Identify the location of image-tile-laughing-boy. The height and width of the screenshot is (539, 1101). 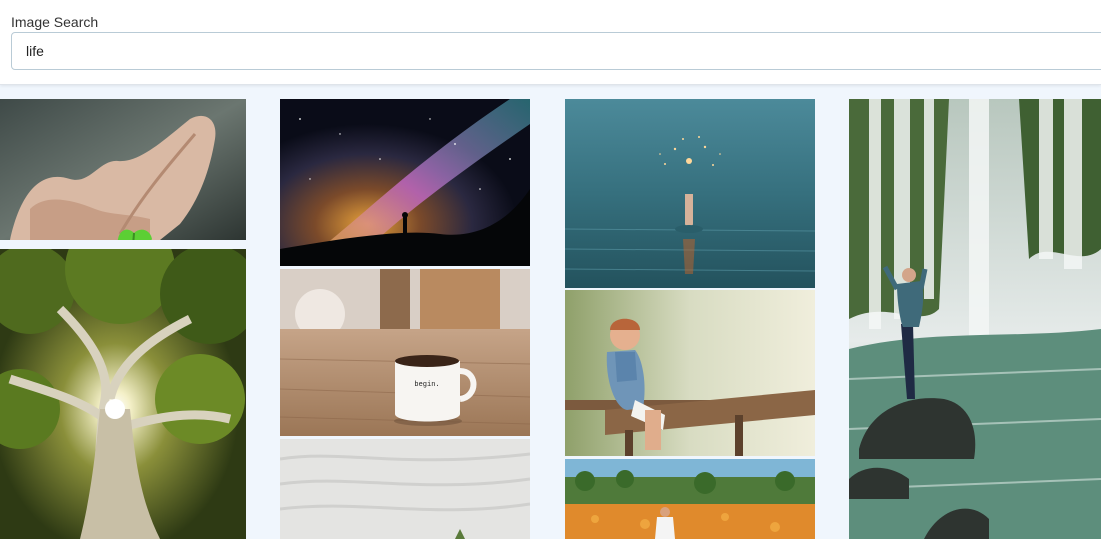
(690, 373).